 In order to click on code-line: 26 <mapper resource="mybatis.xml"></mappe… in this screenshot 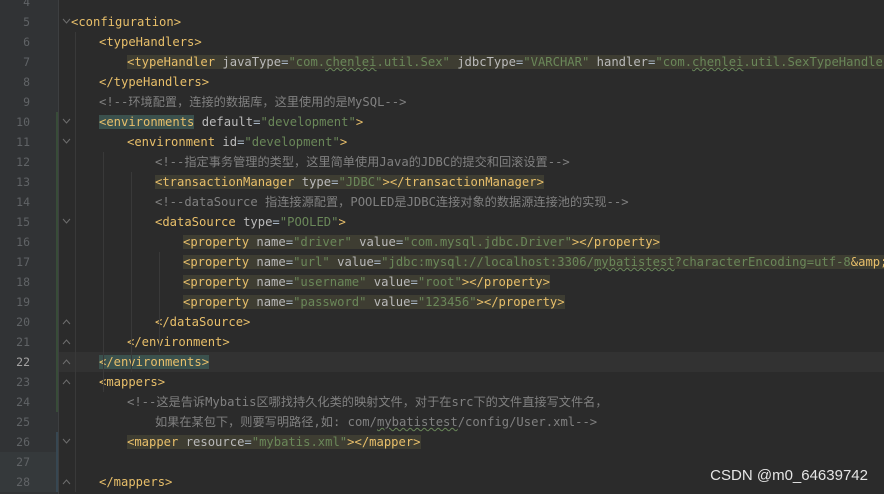, I will do `click(442, 442)`.